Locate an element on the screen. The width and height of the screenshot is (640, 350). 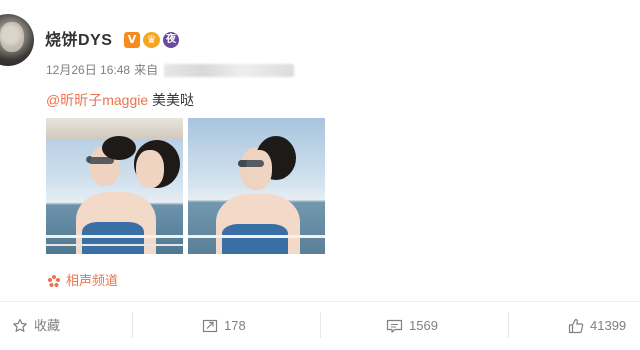
photo-rail-lower is located at coordinates (114, 245).